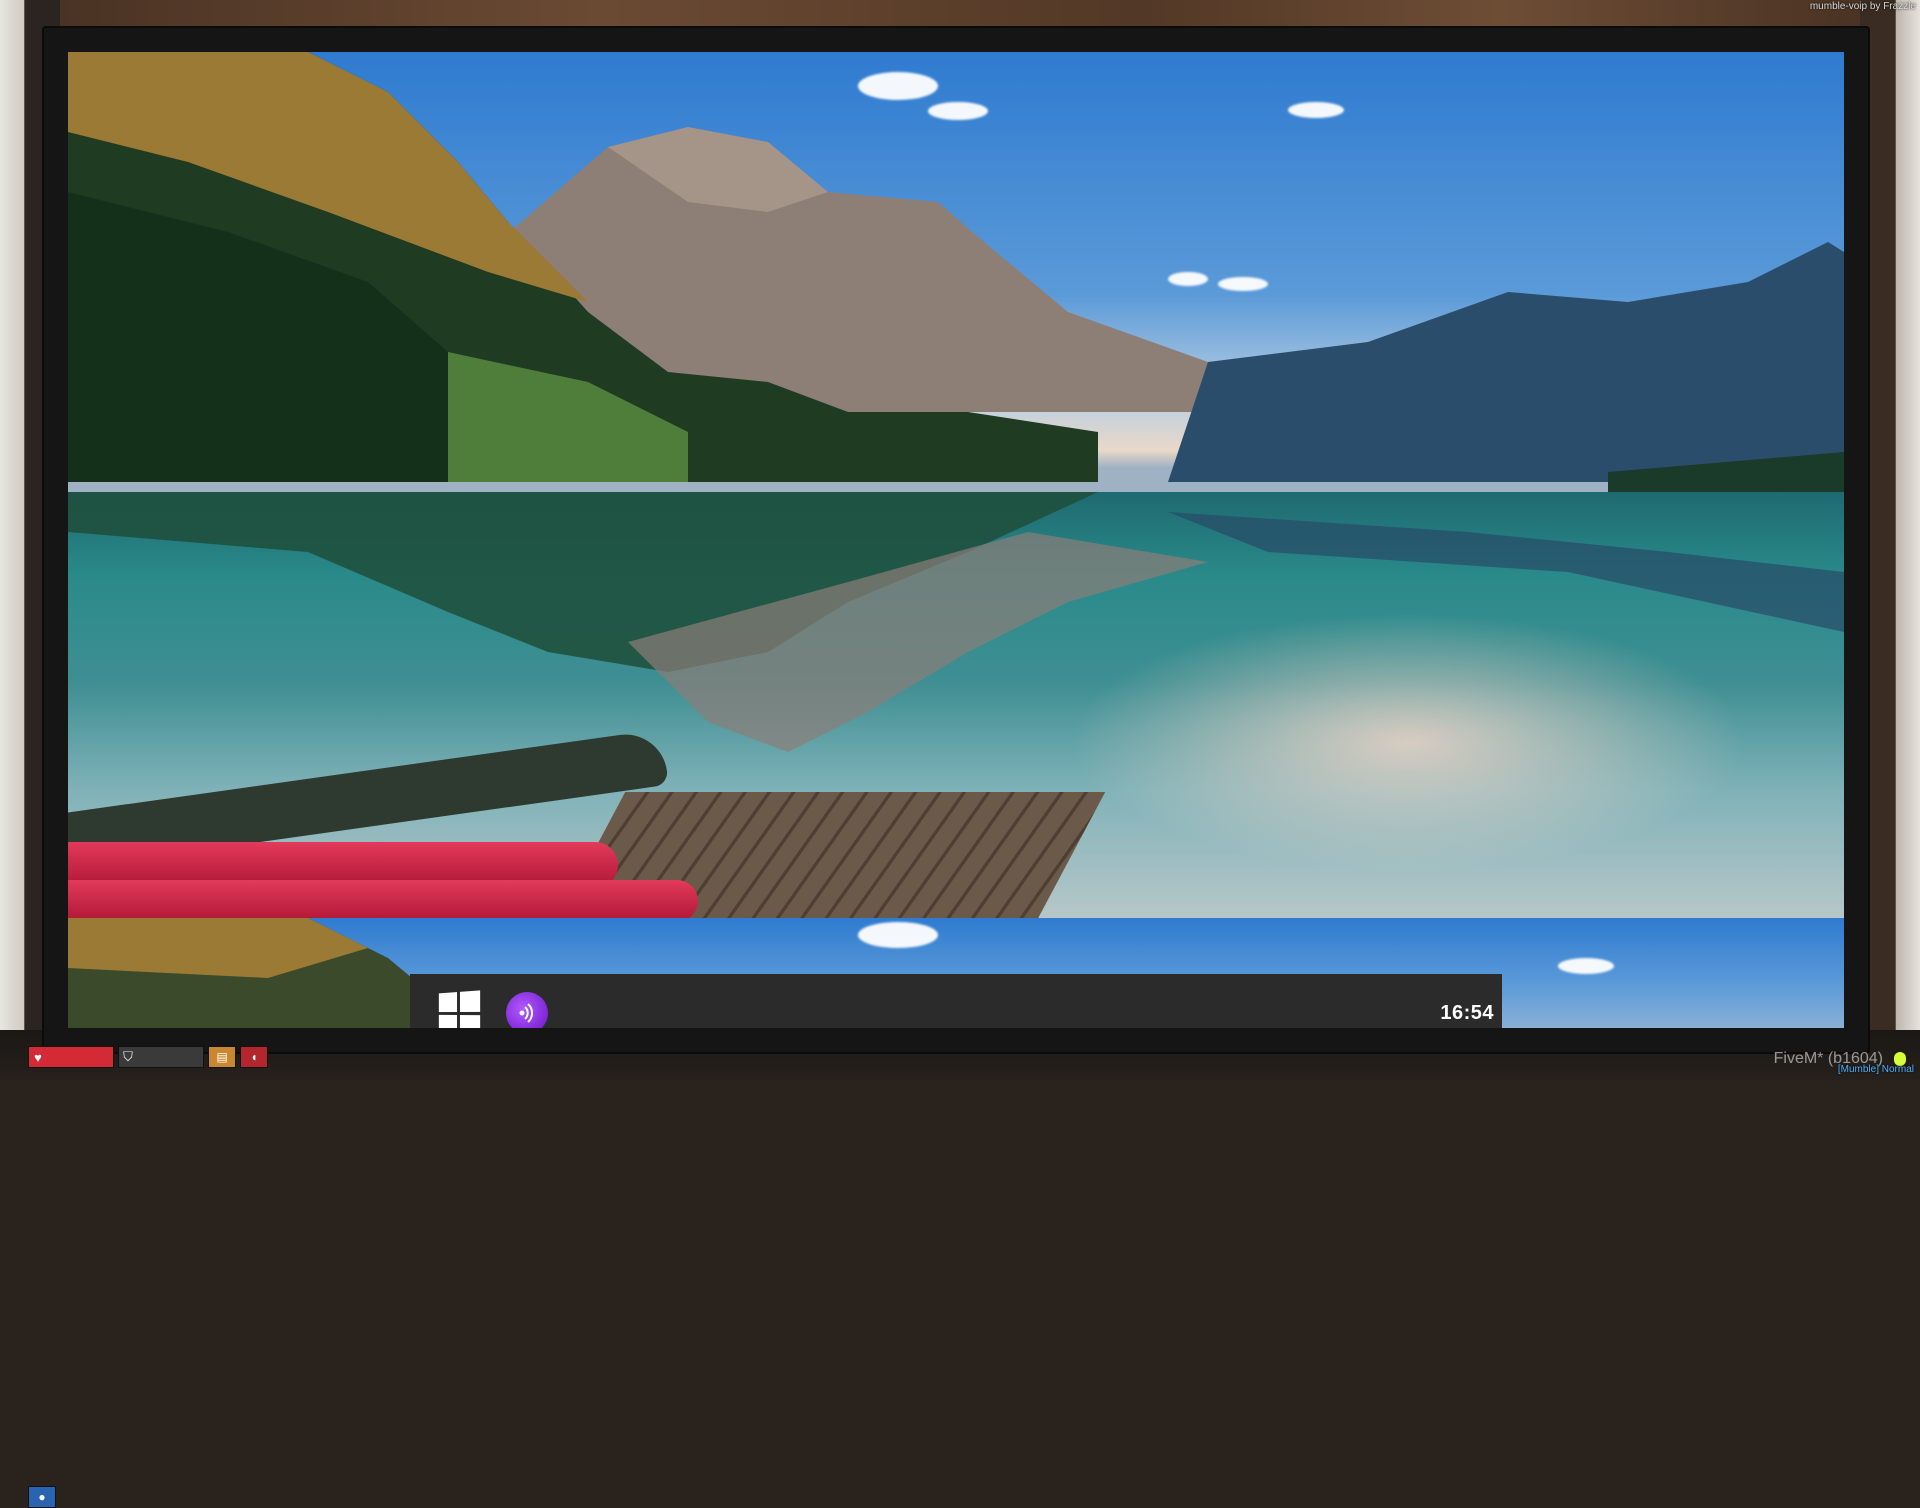  I want to click on windows-logo-icon, so click(459, 1009).